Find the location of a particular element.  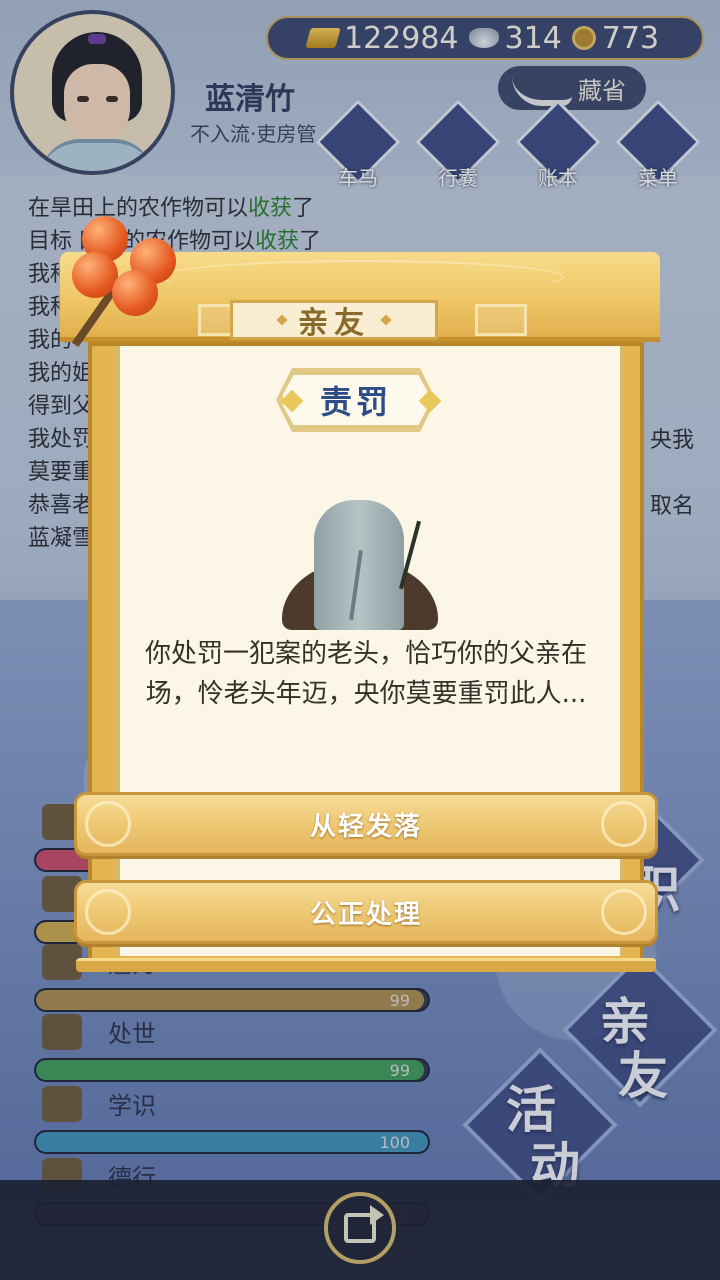

haw-fruit is located at coordinates (135, 293).